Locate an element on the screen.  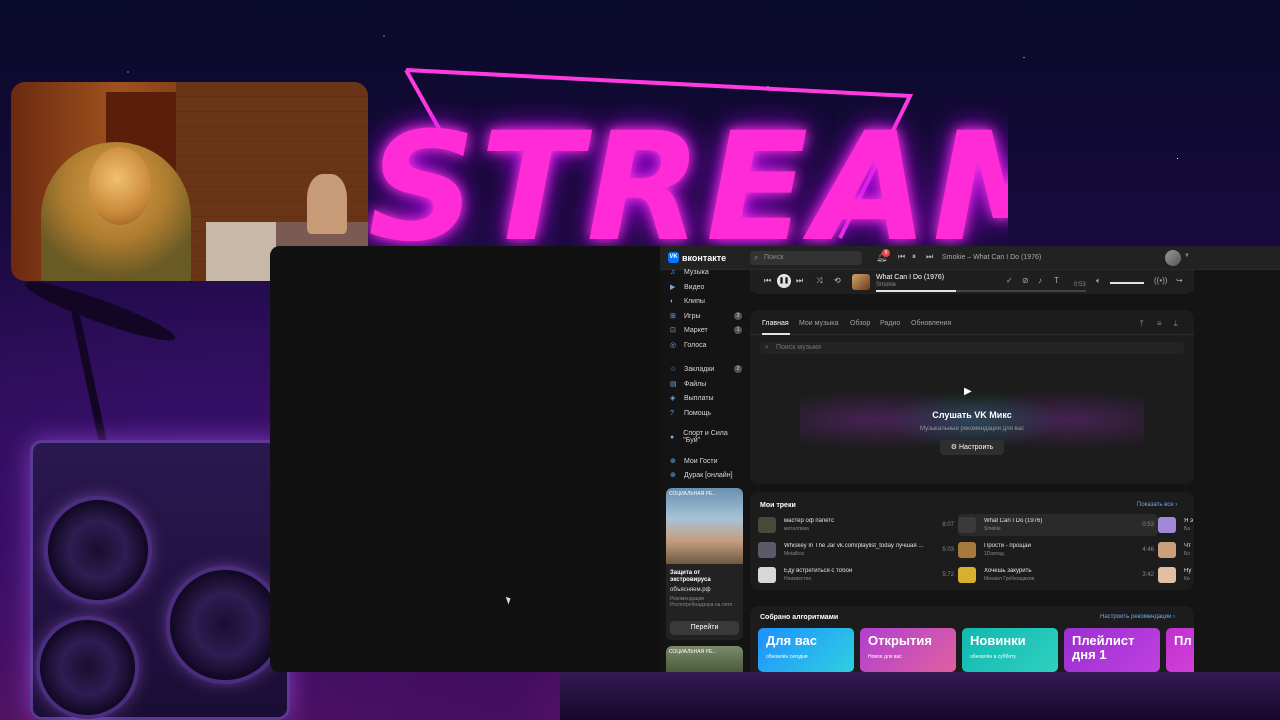
vk-logo-icon: VK is located at coordinates (673, 257).